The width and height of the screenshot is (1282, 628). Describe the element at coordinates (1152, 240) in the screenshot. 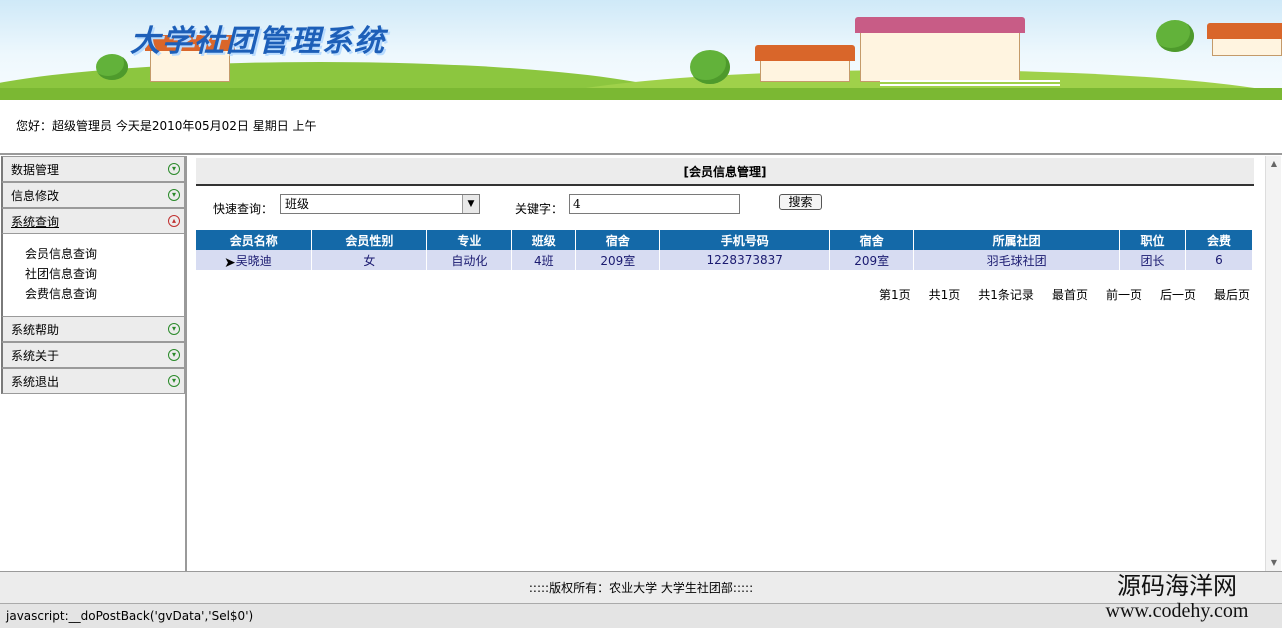

I see `column-header: 职位` at that location.